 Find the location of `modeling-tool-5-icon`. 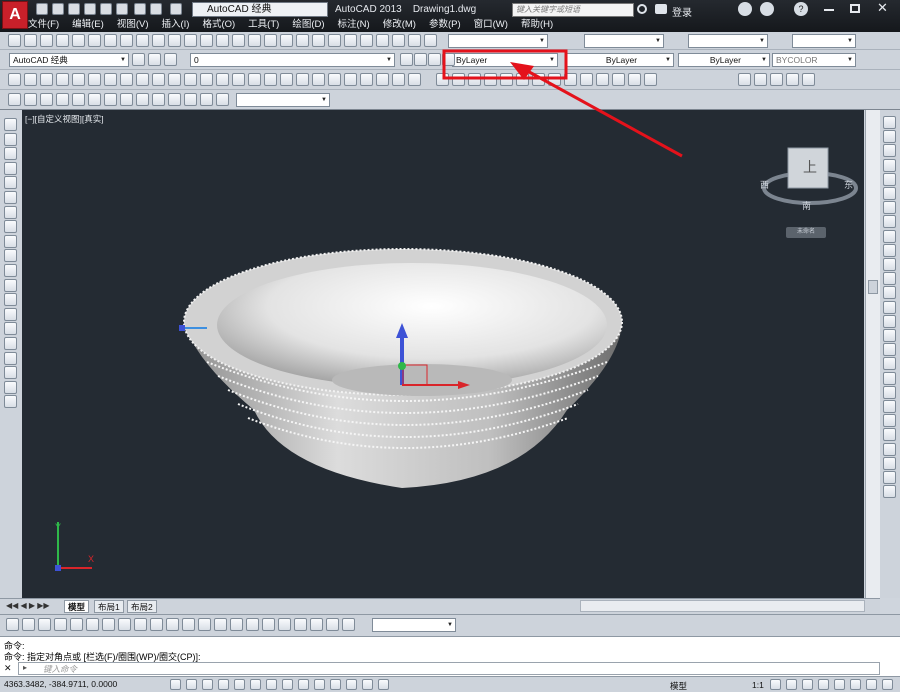

modeling-tool-5-icon is located at coordinates (78, 79).